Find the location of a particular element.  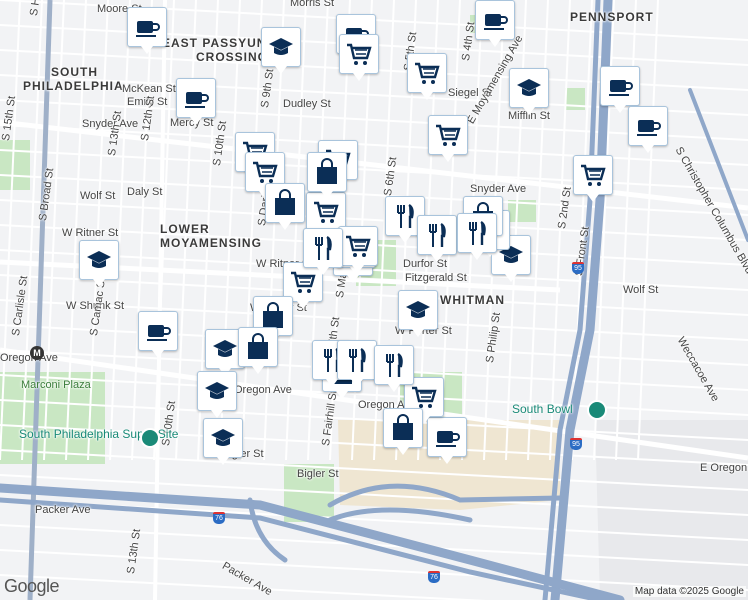

neighborhood-label: PHILADELPHIA is located at coordinates (73, 86).